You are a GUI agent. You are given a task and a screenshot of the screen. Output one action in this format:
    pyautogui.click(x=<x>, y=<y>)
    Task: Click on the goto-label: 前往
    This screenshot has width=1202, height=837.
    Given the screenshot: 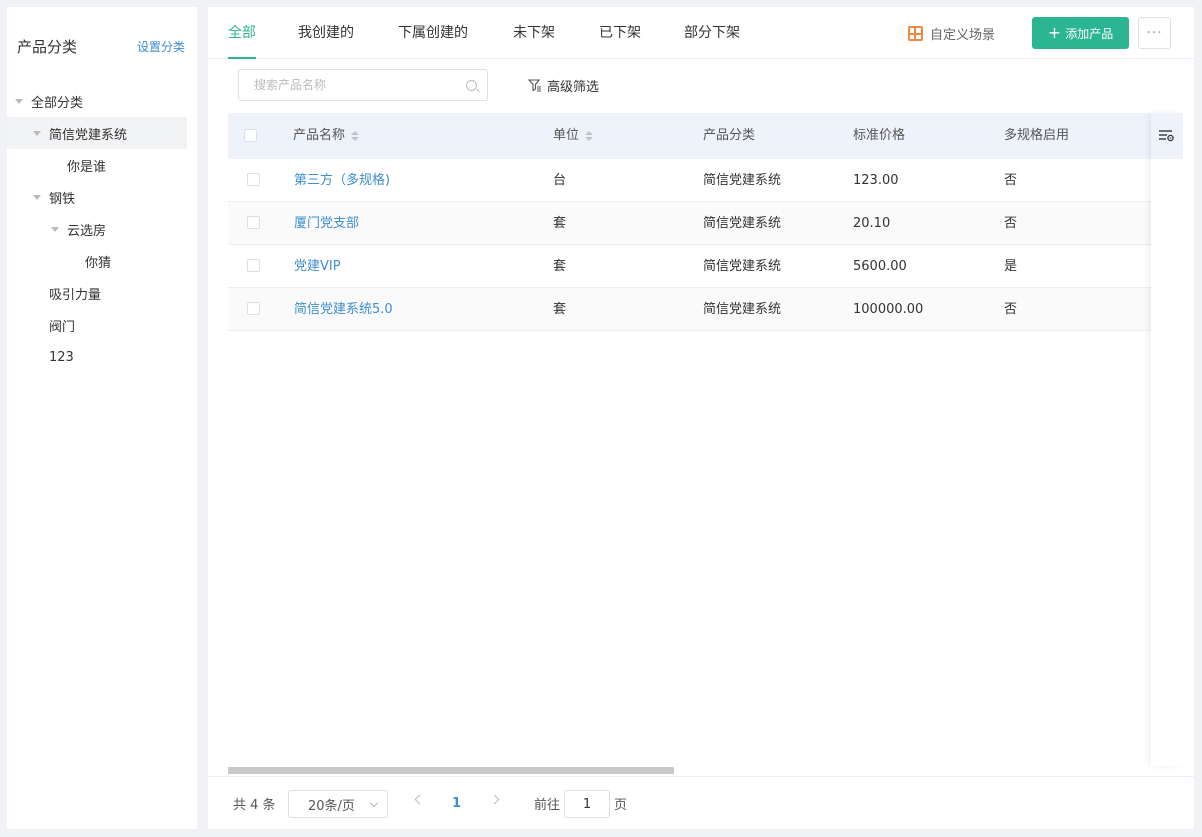 What is the action you would take?
    pyautogui.click(x=547, y=805)
    